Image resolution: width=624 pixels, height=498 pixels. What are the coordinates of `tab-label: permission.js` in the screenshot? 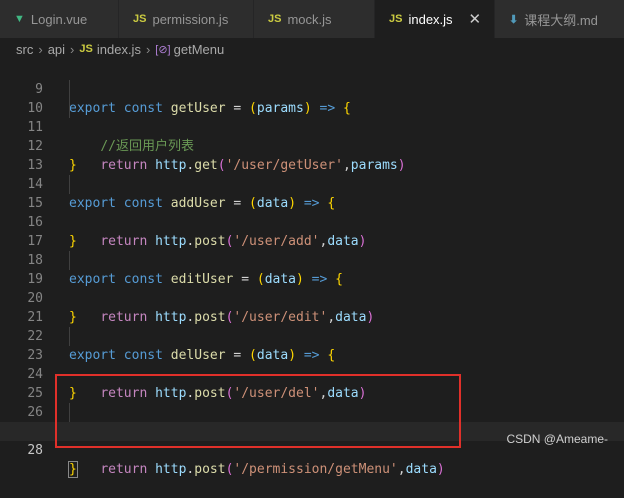 It's located at (190, 19).